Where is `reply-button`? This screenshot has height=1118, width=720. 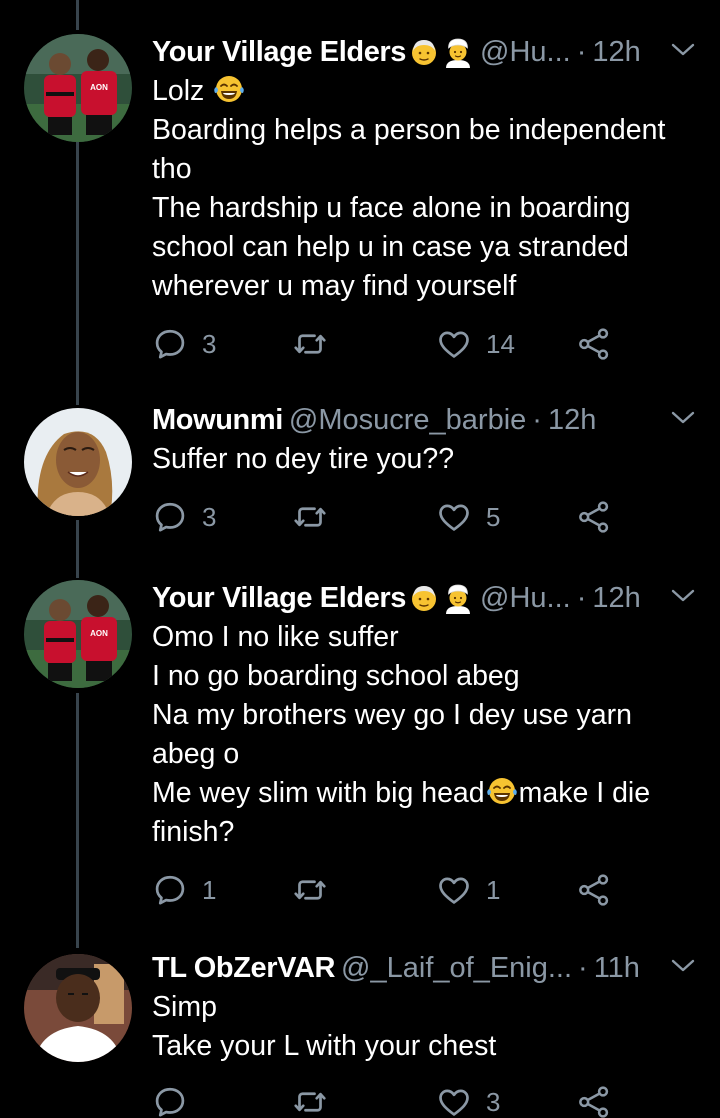
reply-button is located at coordinates (177, 1100).